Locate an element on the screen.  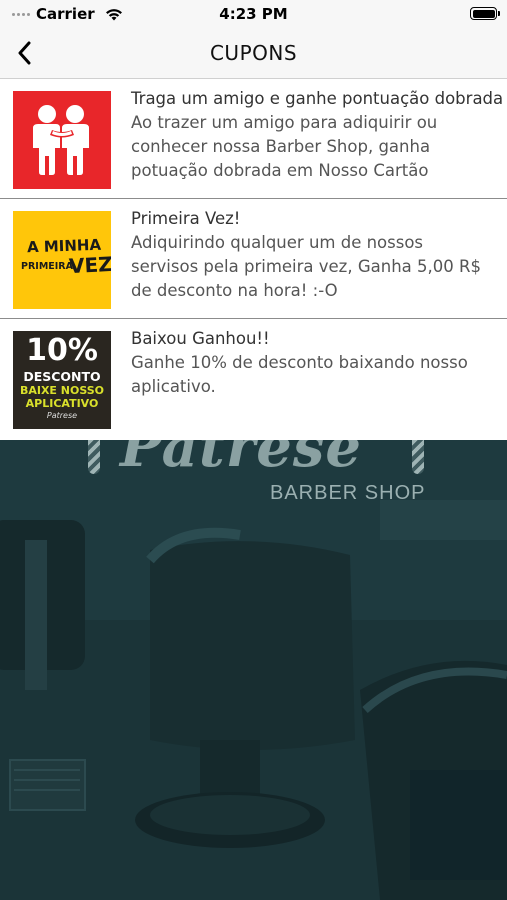
image-text: PRIMEIRA is located at coordinates (47, 266).